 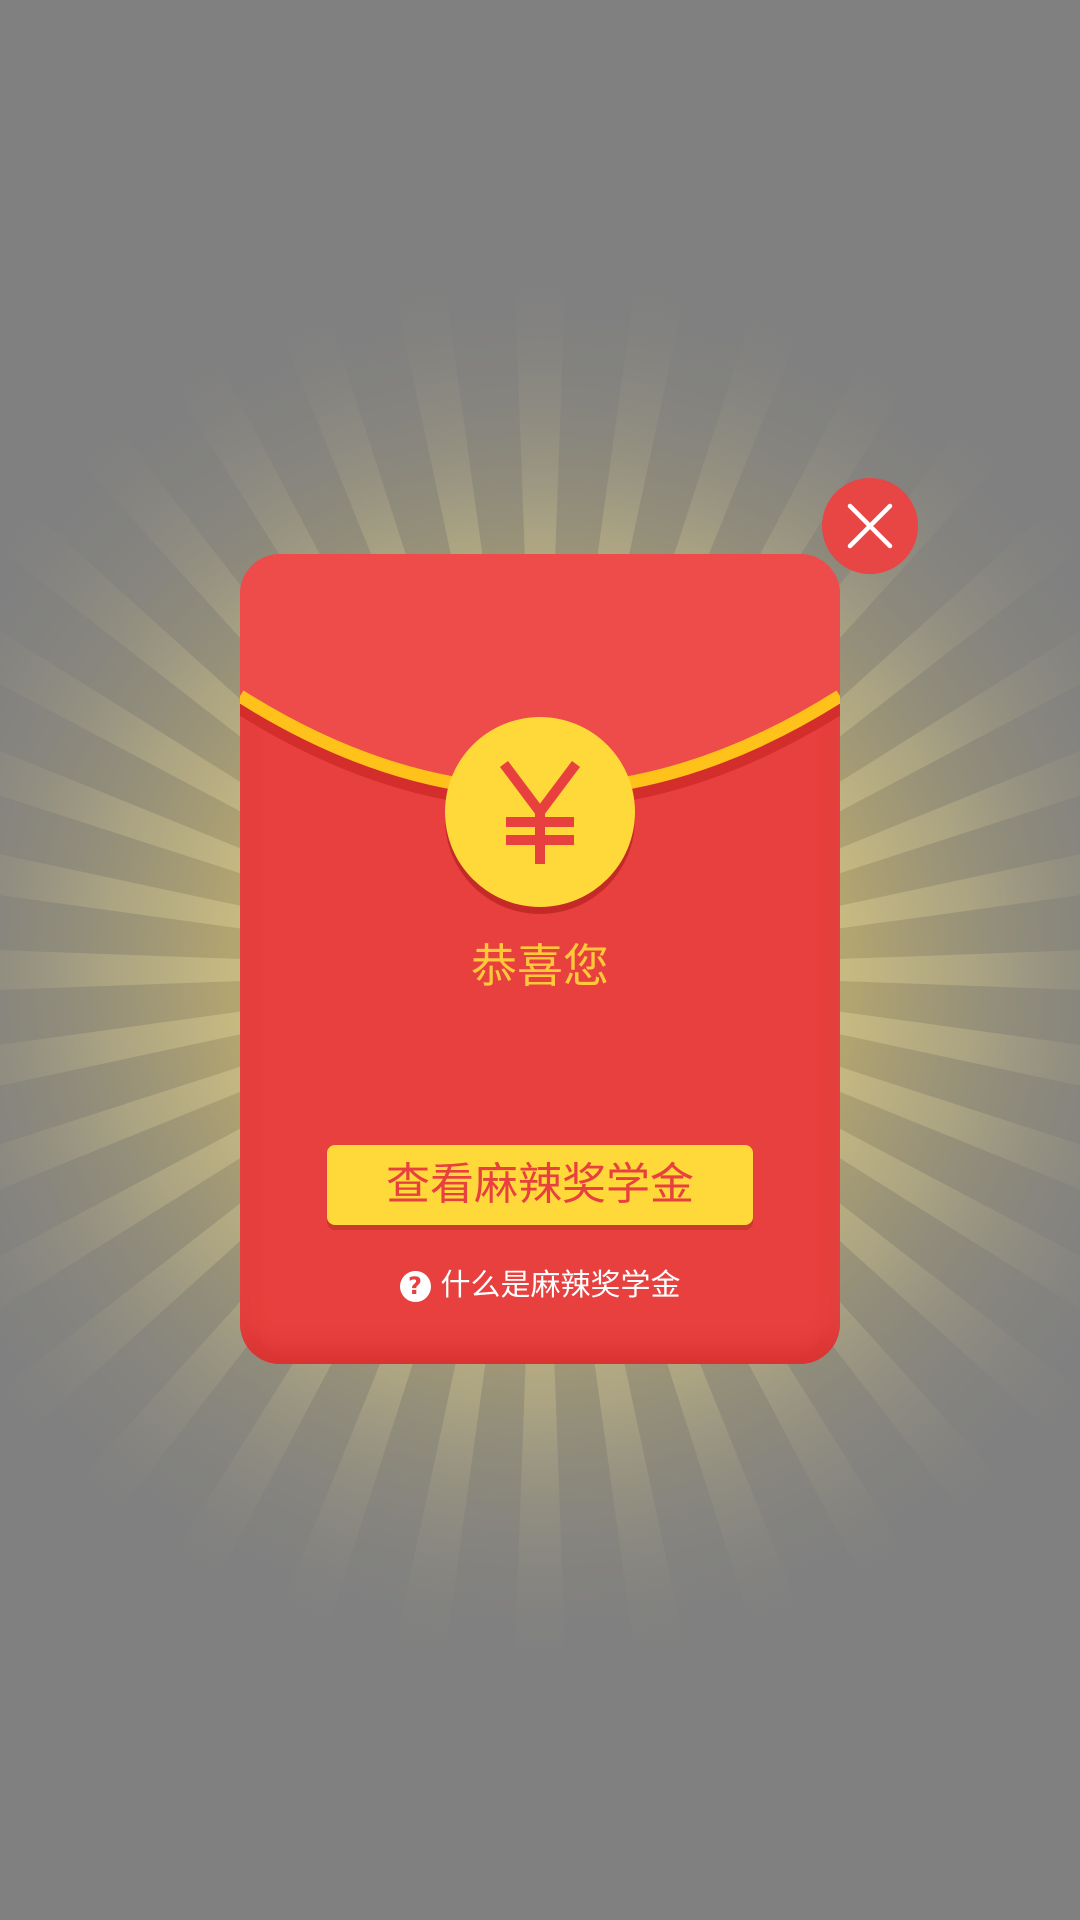 I want to click on yen-icon, so click(x=540, y=812).